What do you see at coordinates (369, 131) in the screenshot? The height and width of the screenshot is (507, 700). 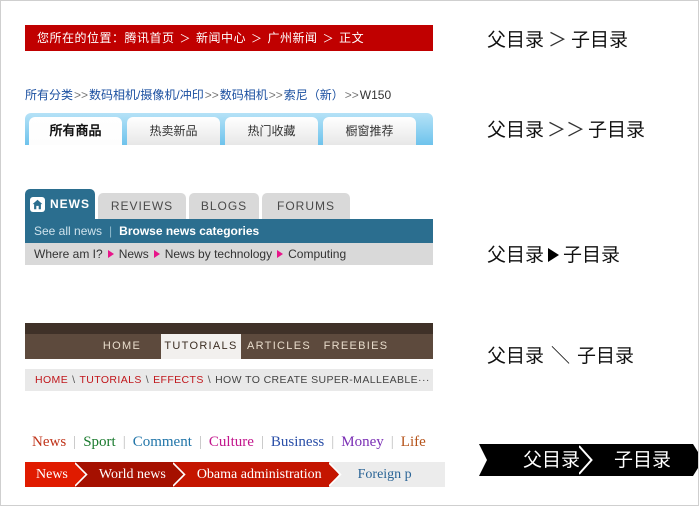 I see `tab-window-recommend: 橱窗推荐` at bounding box center [369, 131].